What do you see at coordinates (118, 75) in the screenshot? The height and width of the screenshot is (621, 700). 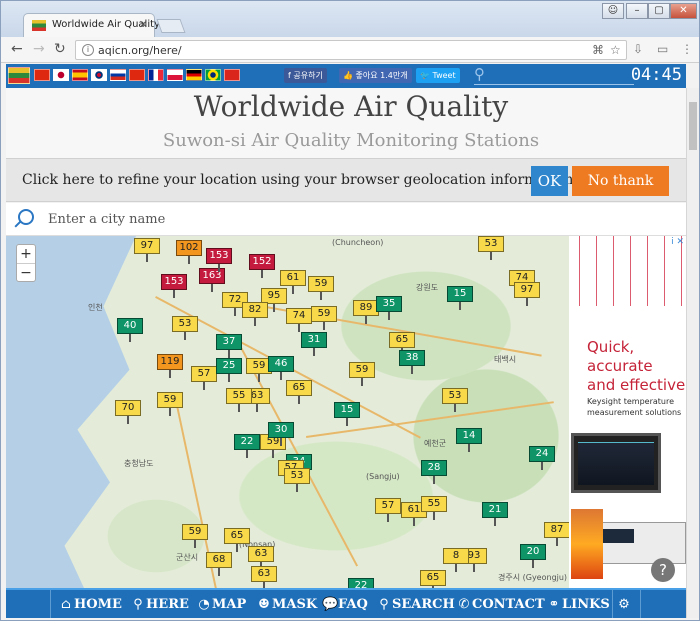 I see `russia-flag-icon` at bounding box center [118, 75].